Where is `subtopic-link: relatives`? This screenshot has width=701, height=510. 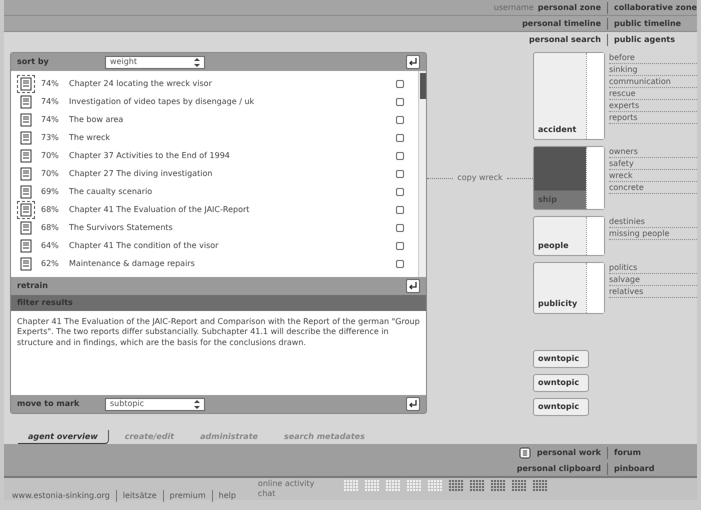 subtopic-link: relatives is located at coordinates (653, 292).